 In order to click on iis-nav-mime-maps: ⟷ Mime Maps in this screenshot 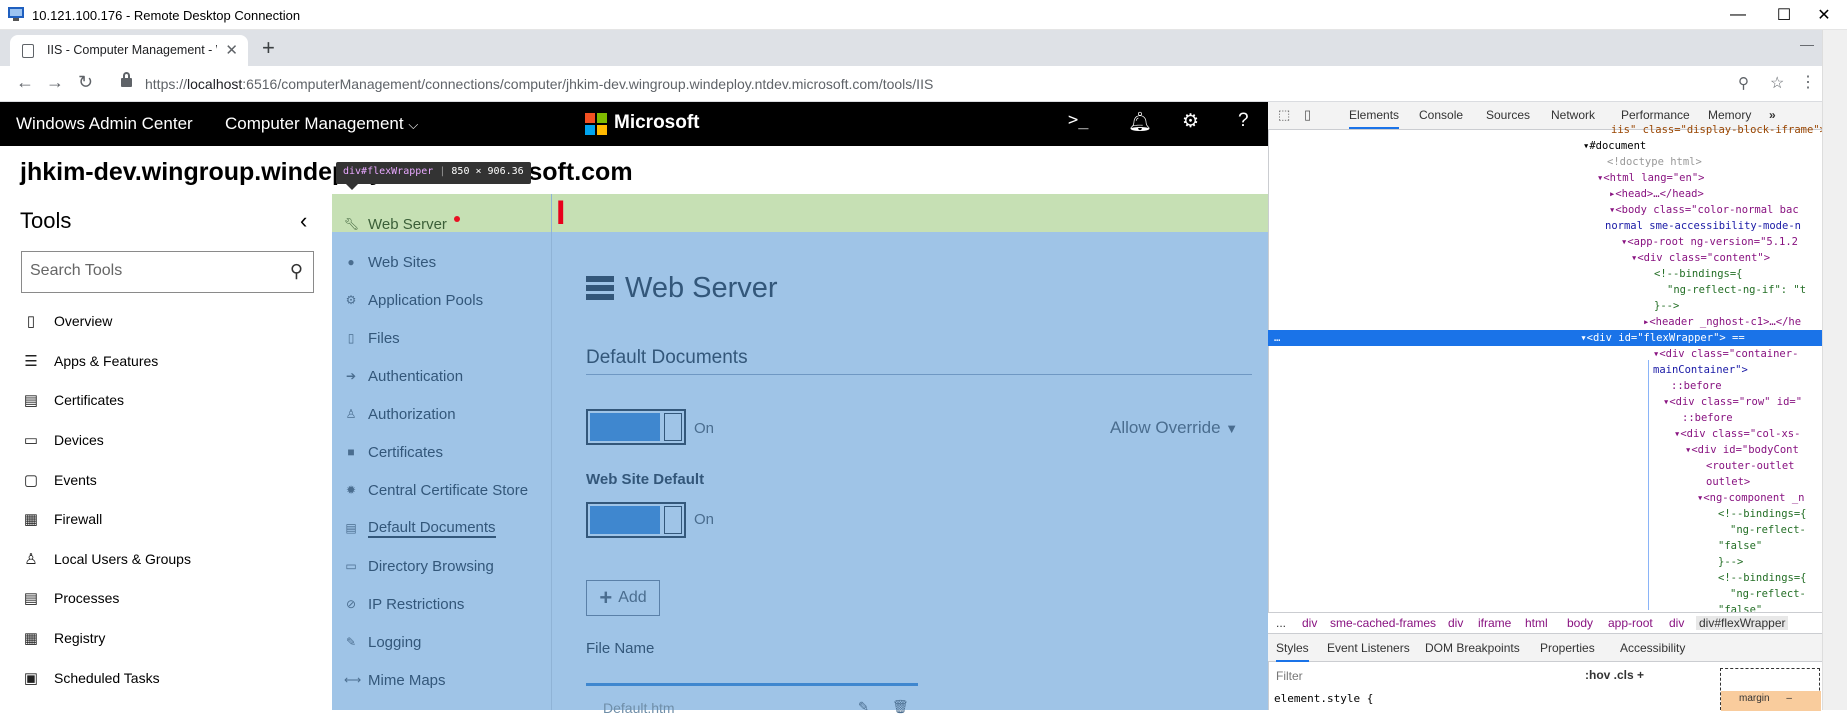, I will do `click(446, 680)`.